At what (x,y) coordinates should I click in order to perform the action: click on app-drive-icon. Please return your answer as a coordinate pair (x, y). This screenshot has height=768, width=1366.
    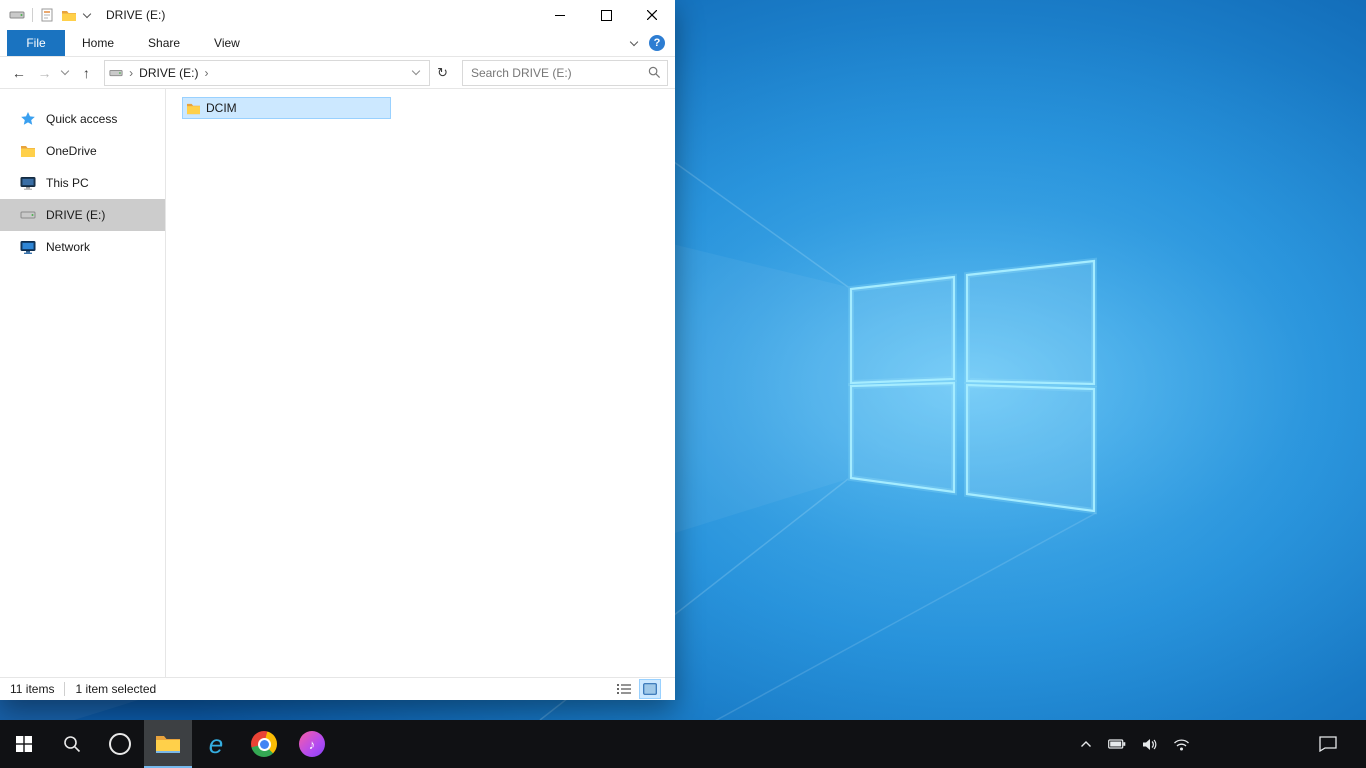
    Looking at the image, I should click on (17, 15).